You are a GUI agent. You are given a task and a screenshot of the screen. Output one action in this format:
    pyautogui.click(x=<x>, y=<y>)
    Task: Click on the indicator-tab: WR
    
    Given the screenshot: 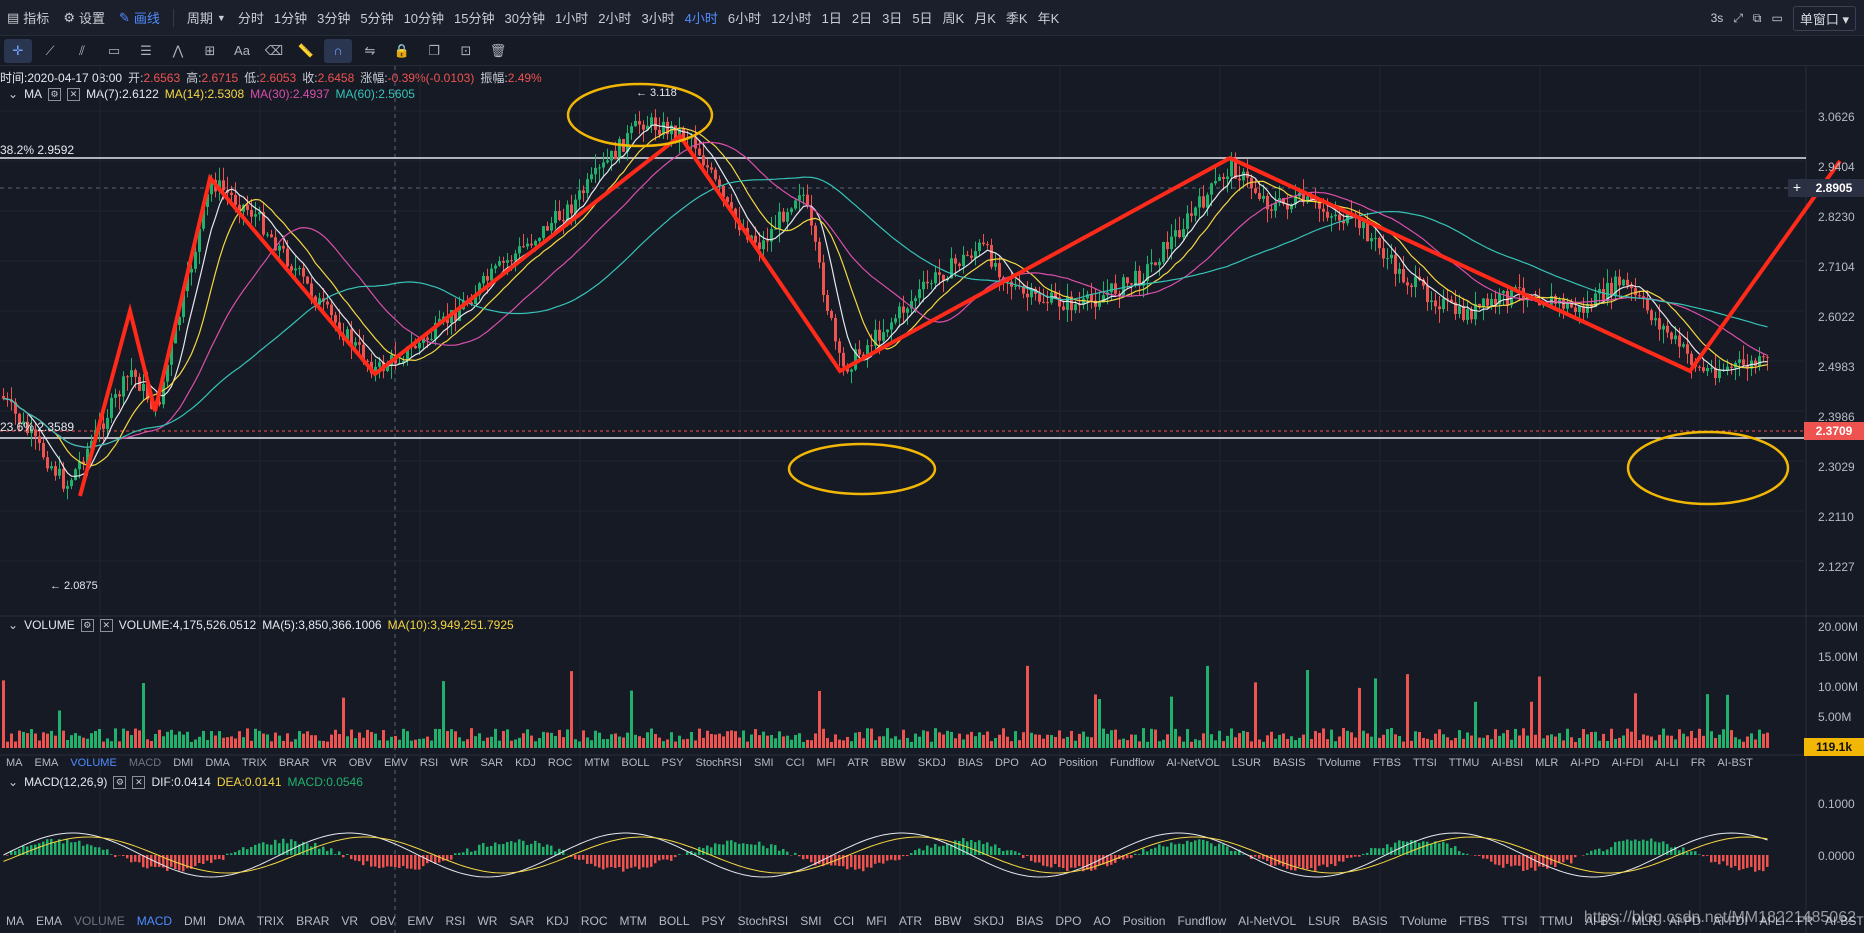 What is the action you would take?
    pyautogui.click(x=459, y=763)
    